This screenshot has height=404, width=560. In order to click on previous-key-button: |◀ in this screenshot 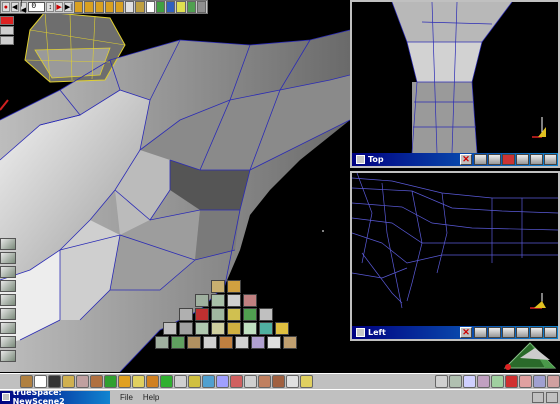, I will do `click(23, 7)`.